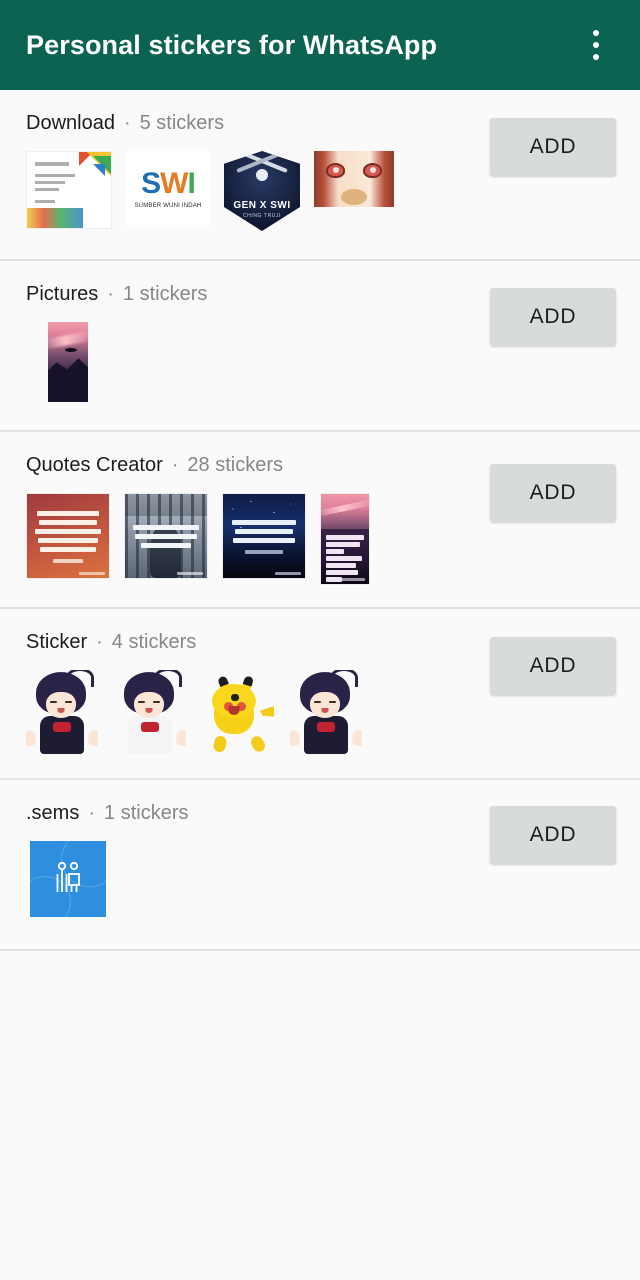  What do you see at coordinates (262, 216) in the screenshot?
I see `badge-line-2: CHING TRUJI` at bounding box center [262, 216].